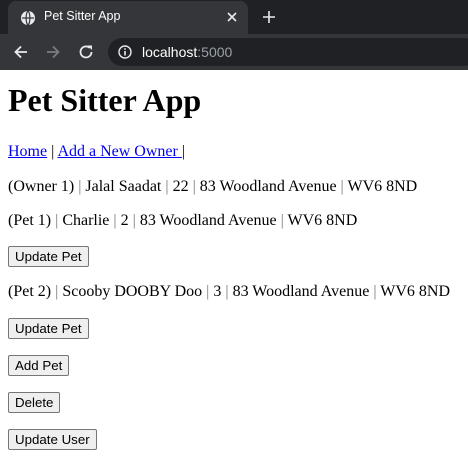  Describe the element at coordinates (268, 186) in the screenshot. I see `owner-address: 83 Woodland Avenue` at that location.